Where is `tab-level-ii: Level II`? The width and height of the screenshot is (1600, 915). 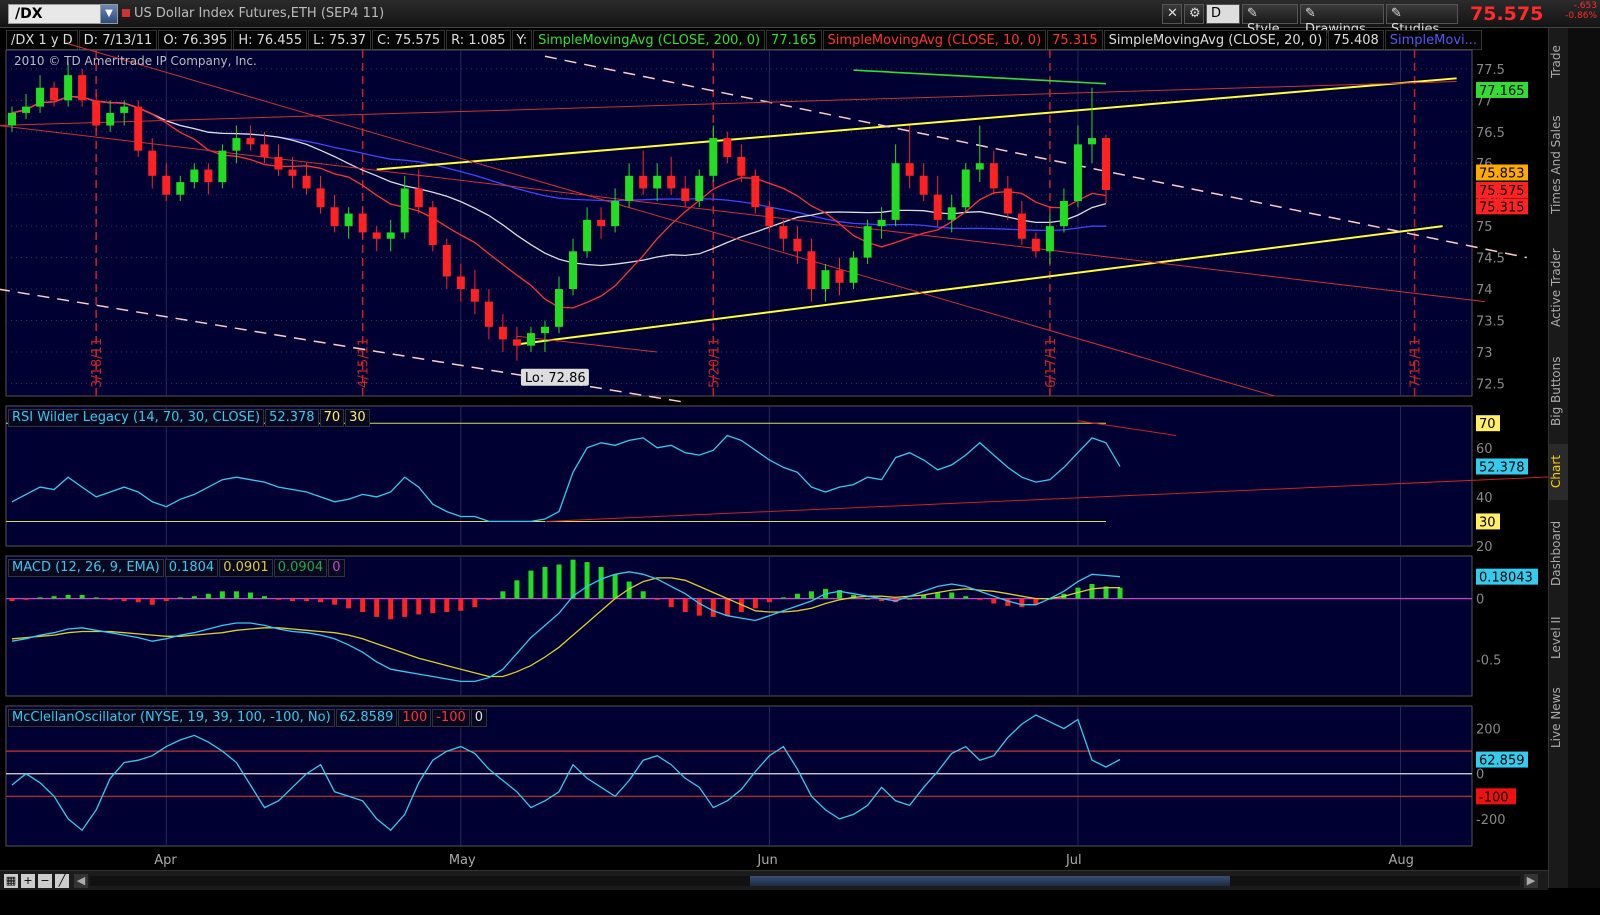 tab-level-ii: Level II is located at coordinates (1559, 638).